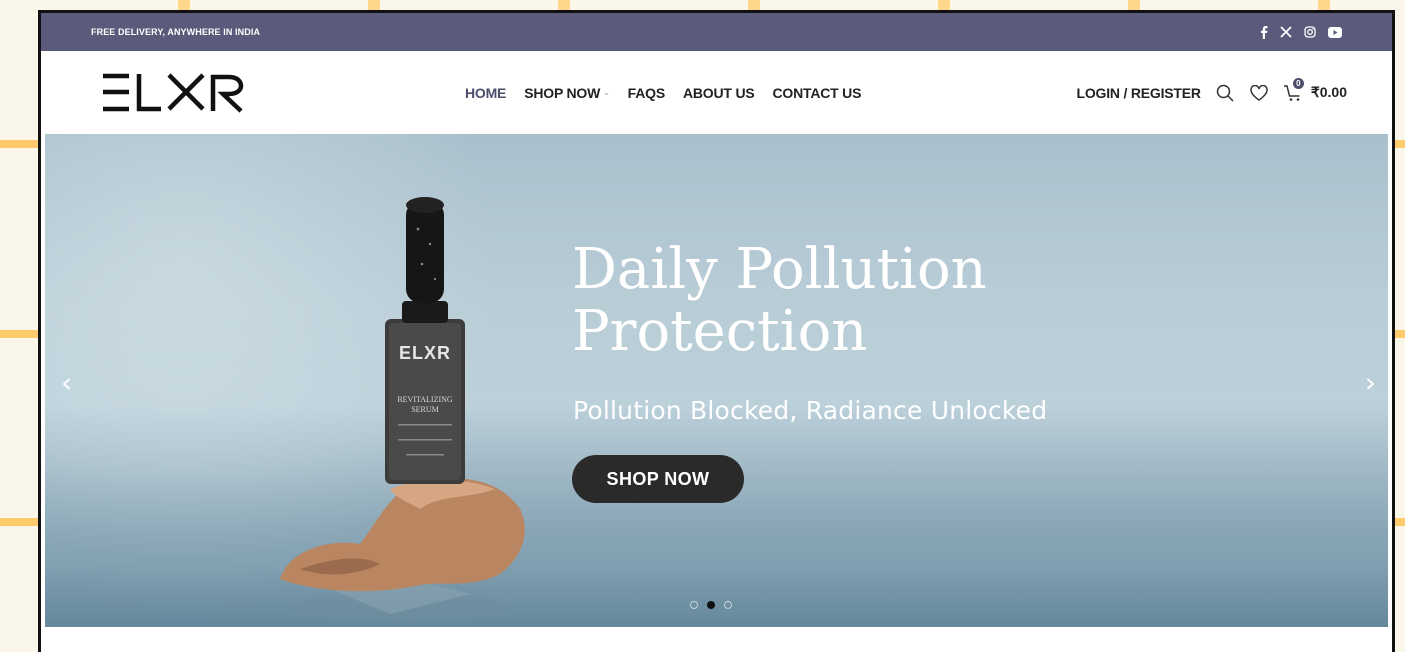  What do you see at coordinates (176, 32) in the screenshot?
I see `promo-text: FREE DELIVERY, ANYWHERE IN INDIA` at bounding box center [176, 32].